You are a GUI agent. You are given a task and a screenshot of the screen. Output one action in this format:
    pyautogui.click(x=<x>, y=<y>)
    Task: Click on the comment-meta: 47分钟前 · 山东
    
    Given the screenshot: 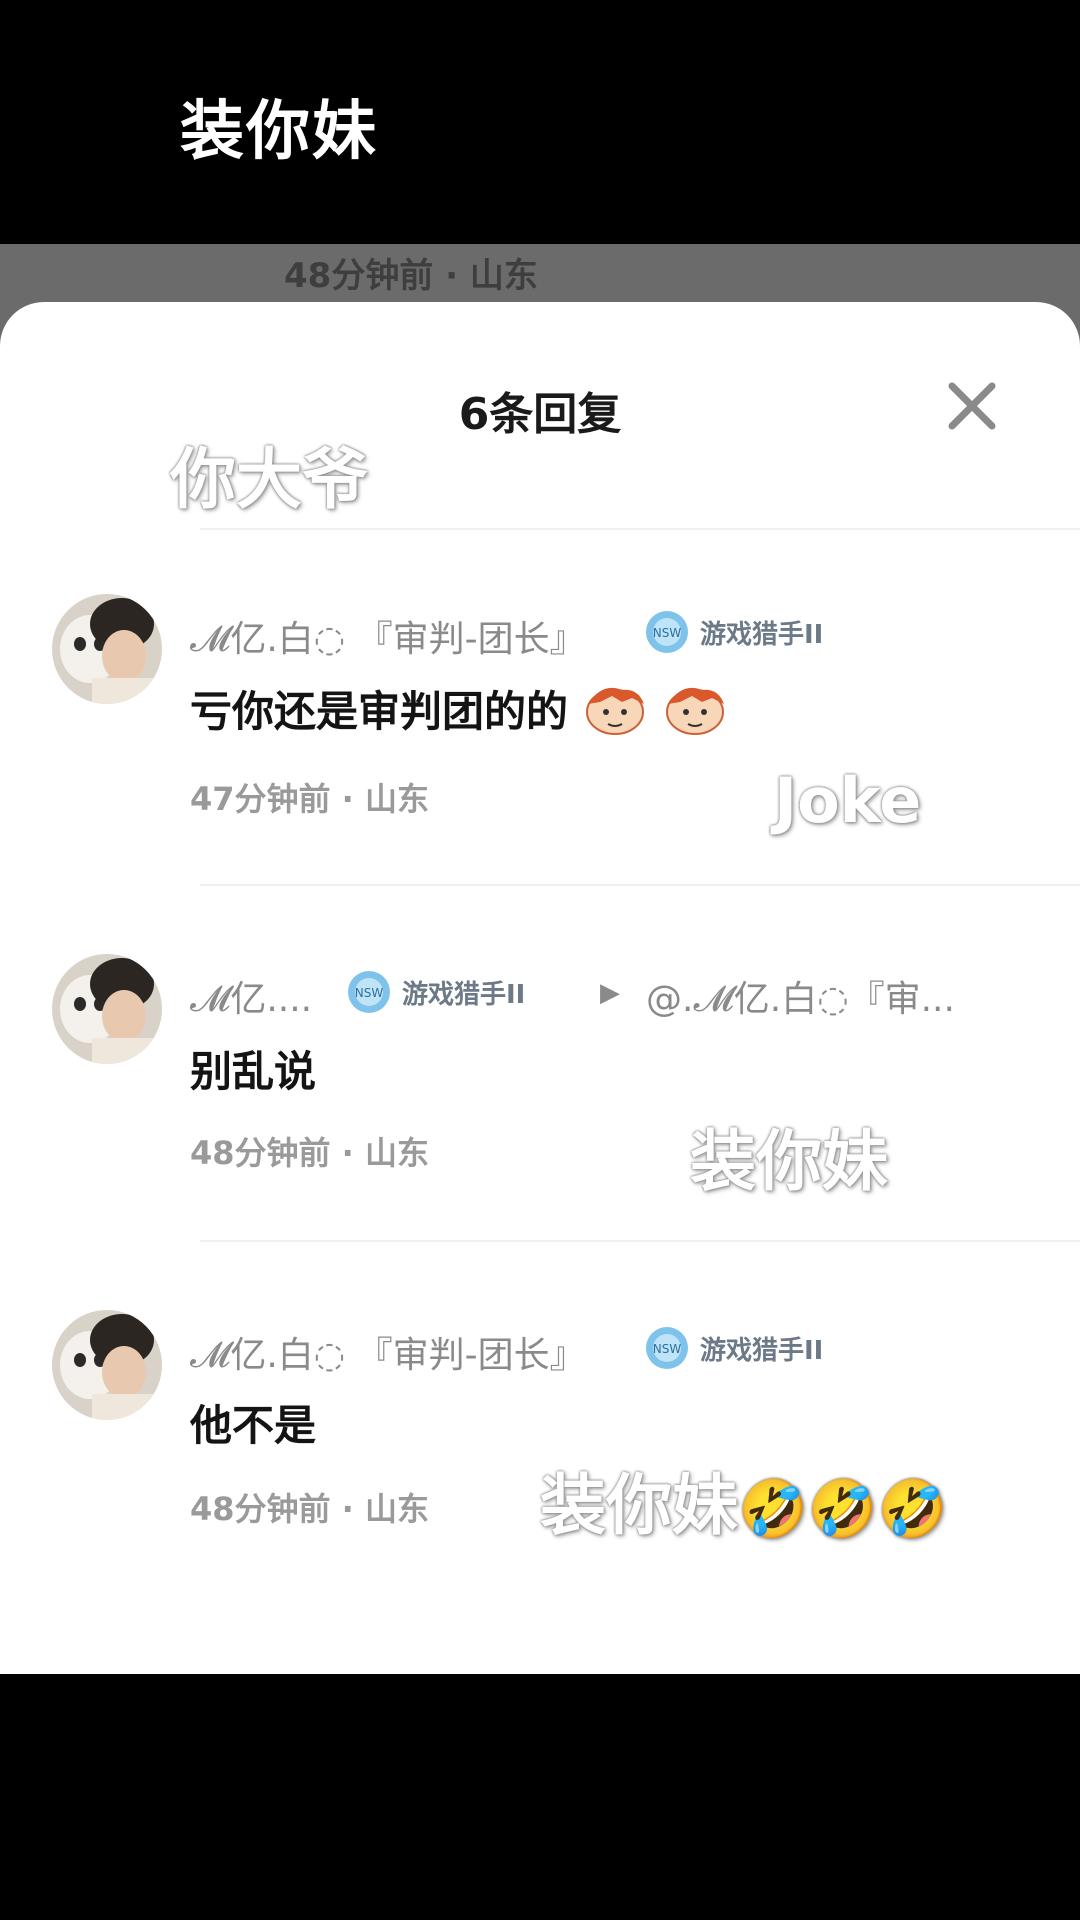 What is the action you would take?
    pyautogui.click(x=309, y=799)
    